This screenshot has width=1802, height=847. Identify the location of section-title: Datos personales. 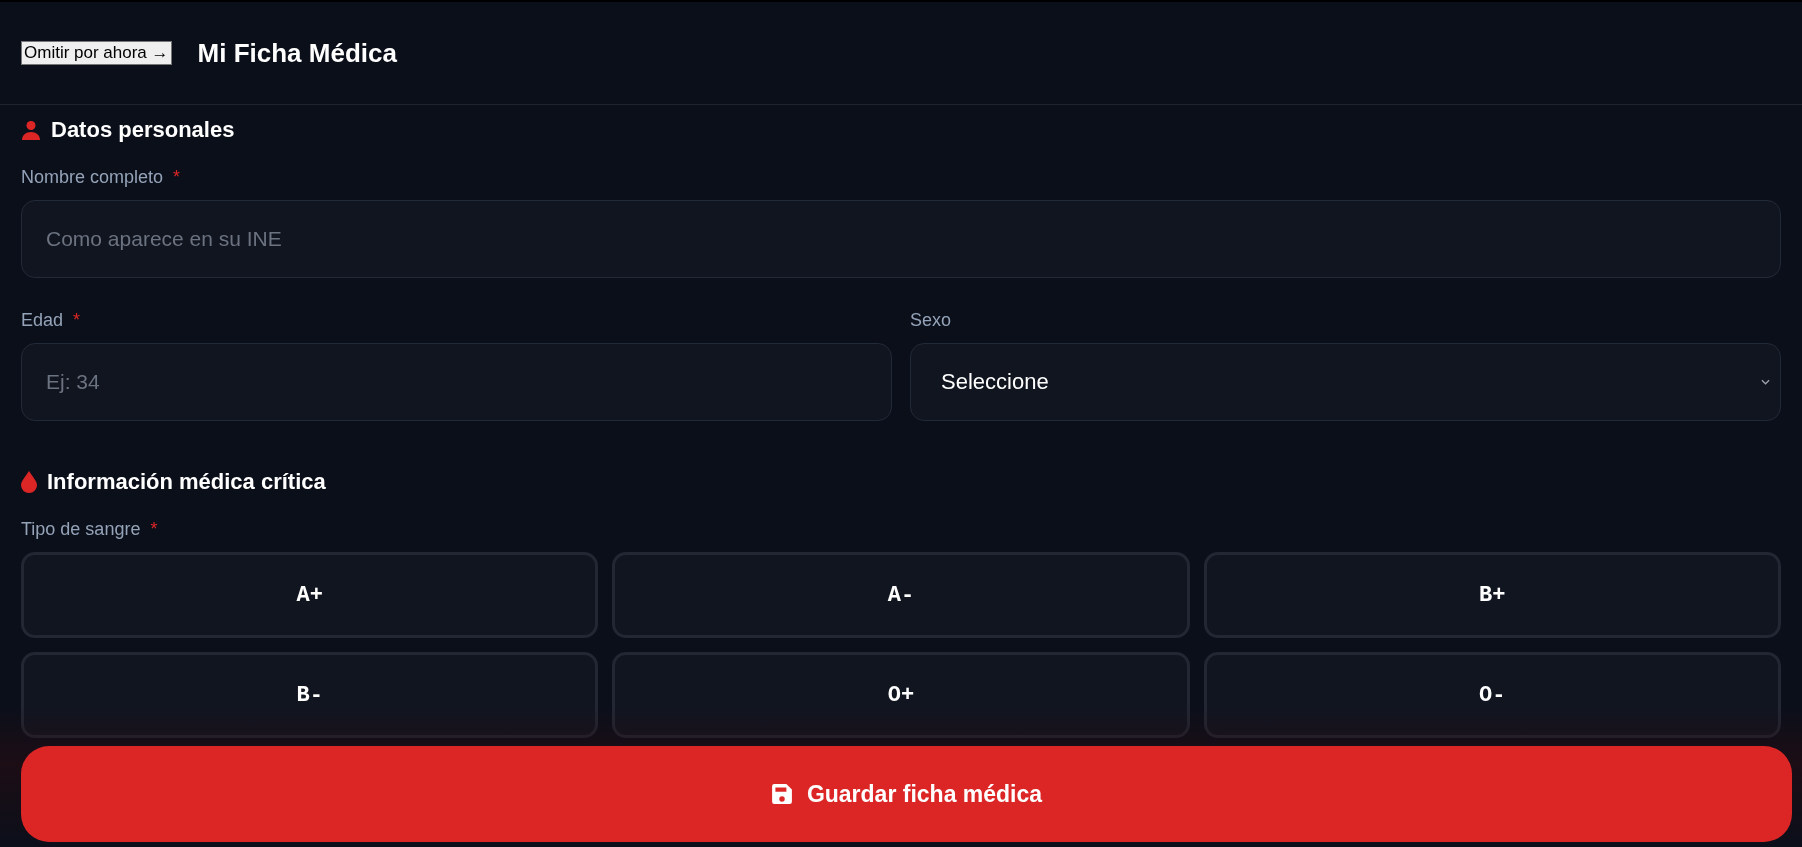
(143, 130).